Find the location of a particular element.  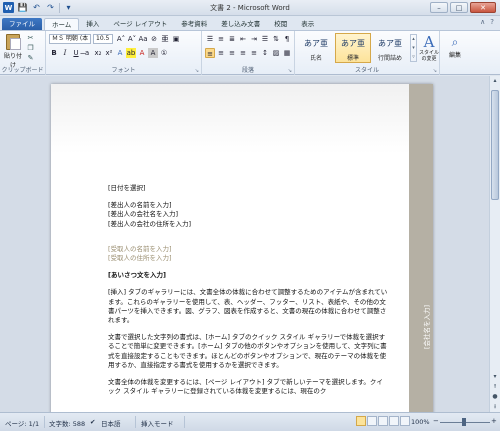

tab-view: 表示 is located at coordinates (307, 24).